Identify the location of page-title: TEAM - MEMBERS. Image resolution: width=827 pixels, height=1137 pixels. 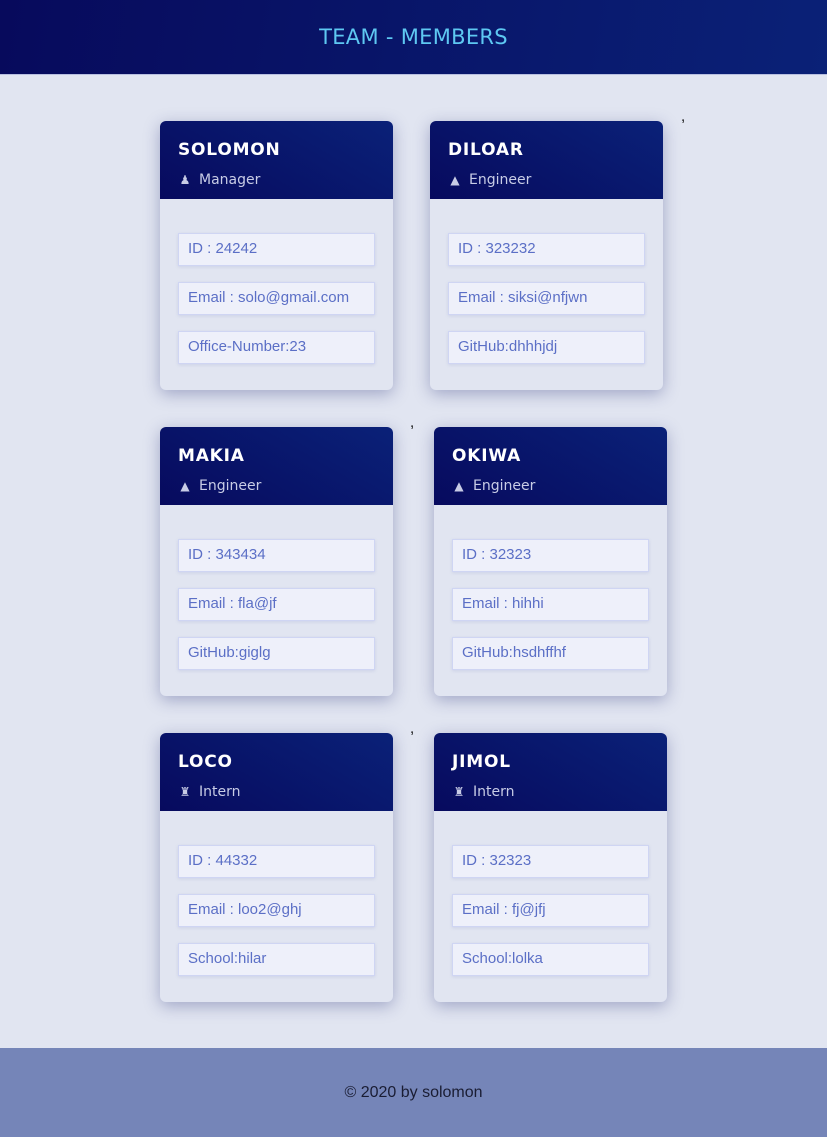
(413, 37).